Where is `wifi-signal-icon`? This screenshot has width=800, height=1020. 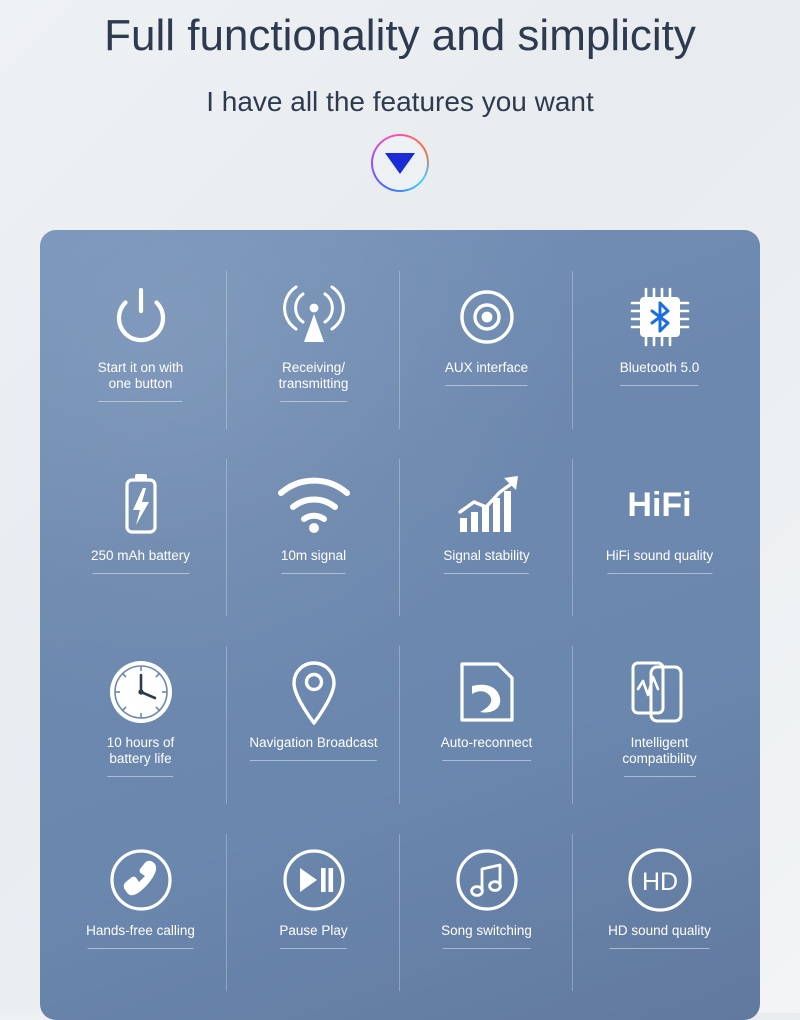
wifi-signal-icon is located at coordinates (314, 505).